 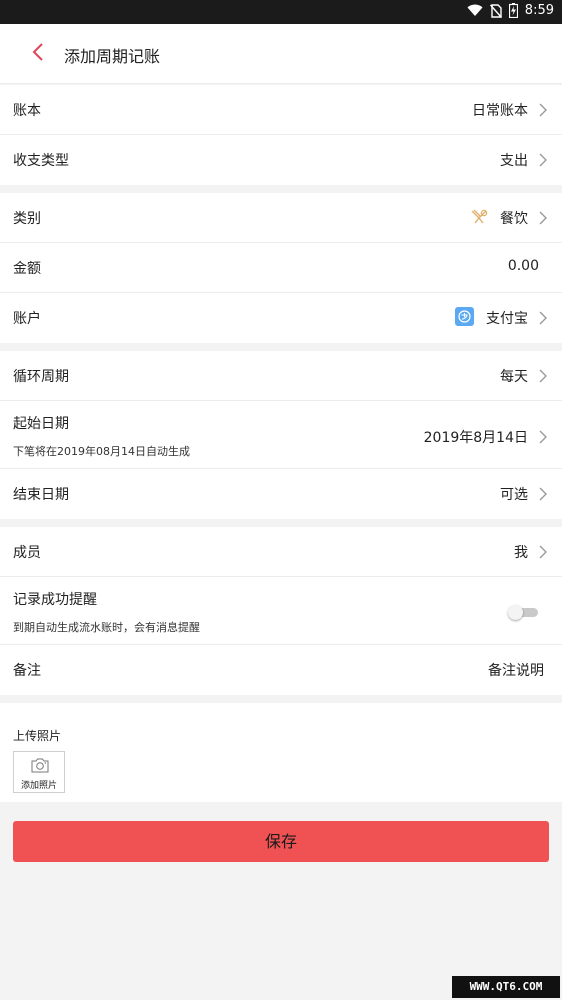 What do you see at coordinates (41, 377) in the screenshot?
I see `cycle-label: 循环周期` at bounding box center [41, 377].